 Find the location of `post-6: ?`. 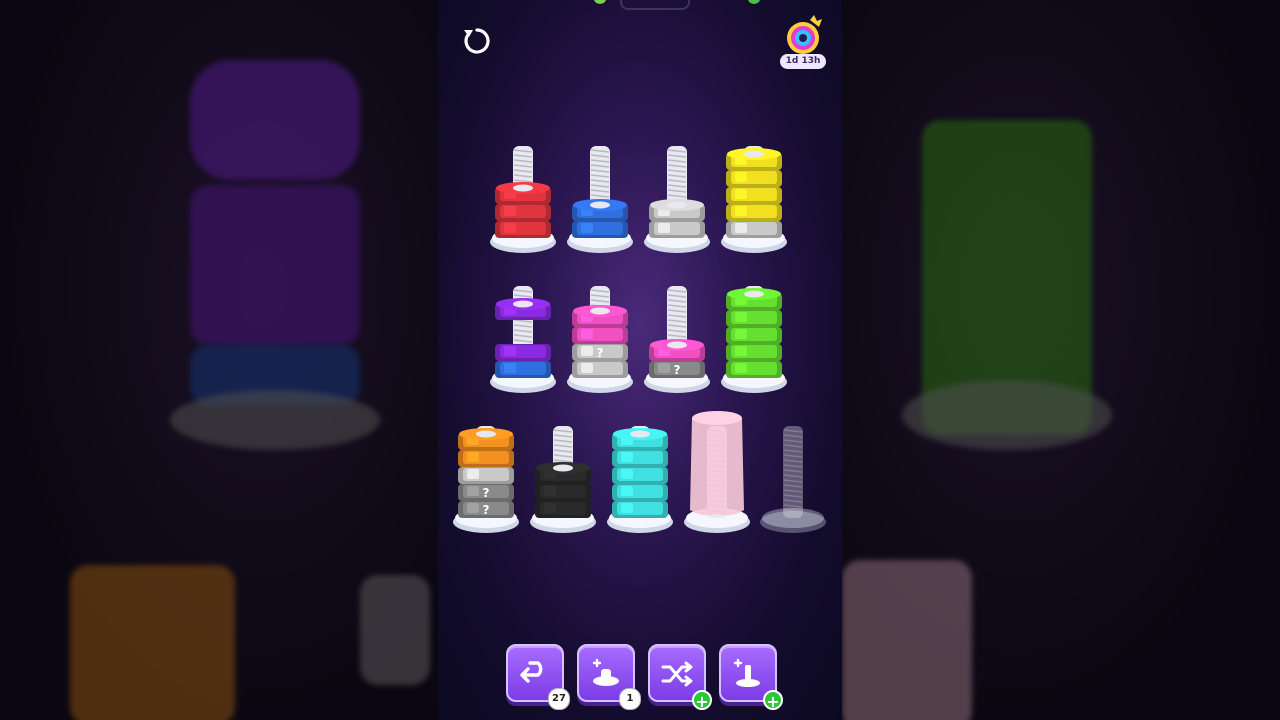

post-6: ? is located at coordinates (600, 321).